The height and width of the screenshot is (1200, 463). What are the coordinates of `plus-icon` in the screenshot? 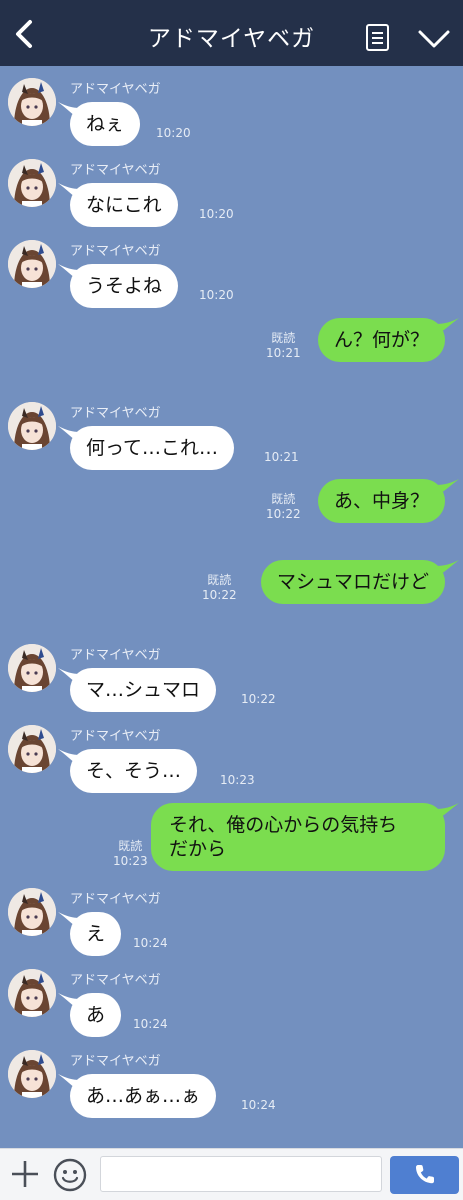 It's located at (25, 1174).